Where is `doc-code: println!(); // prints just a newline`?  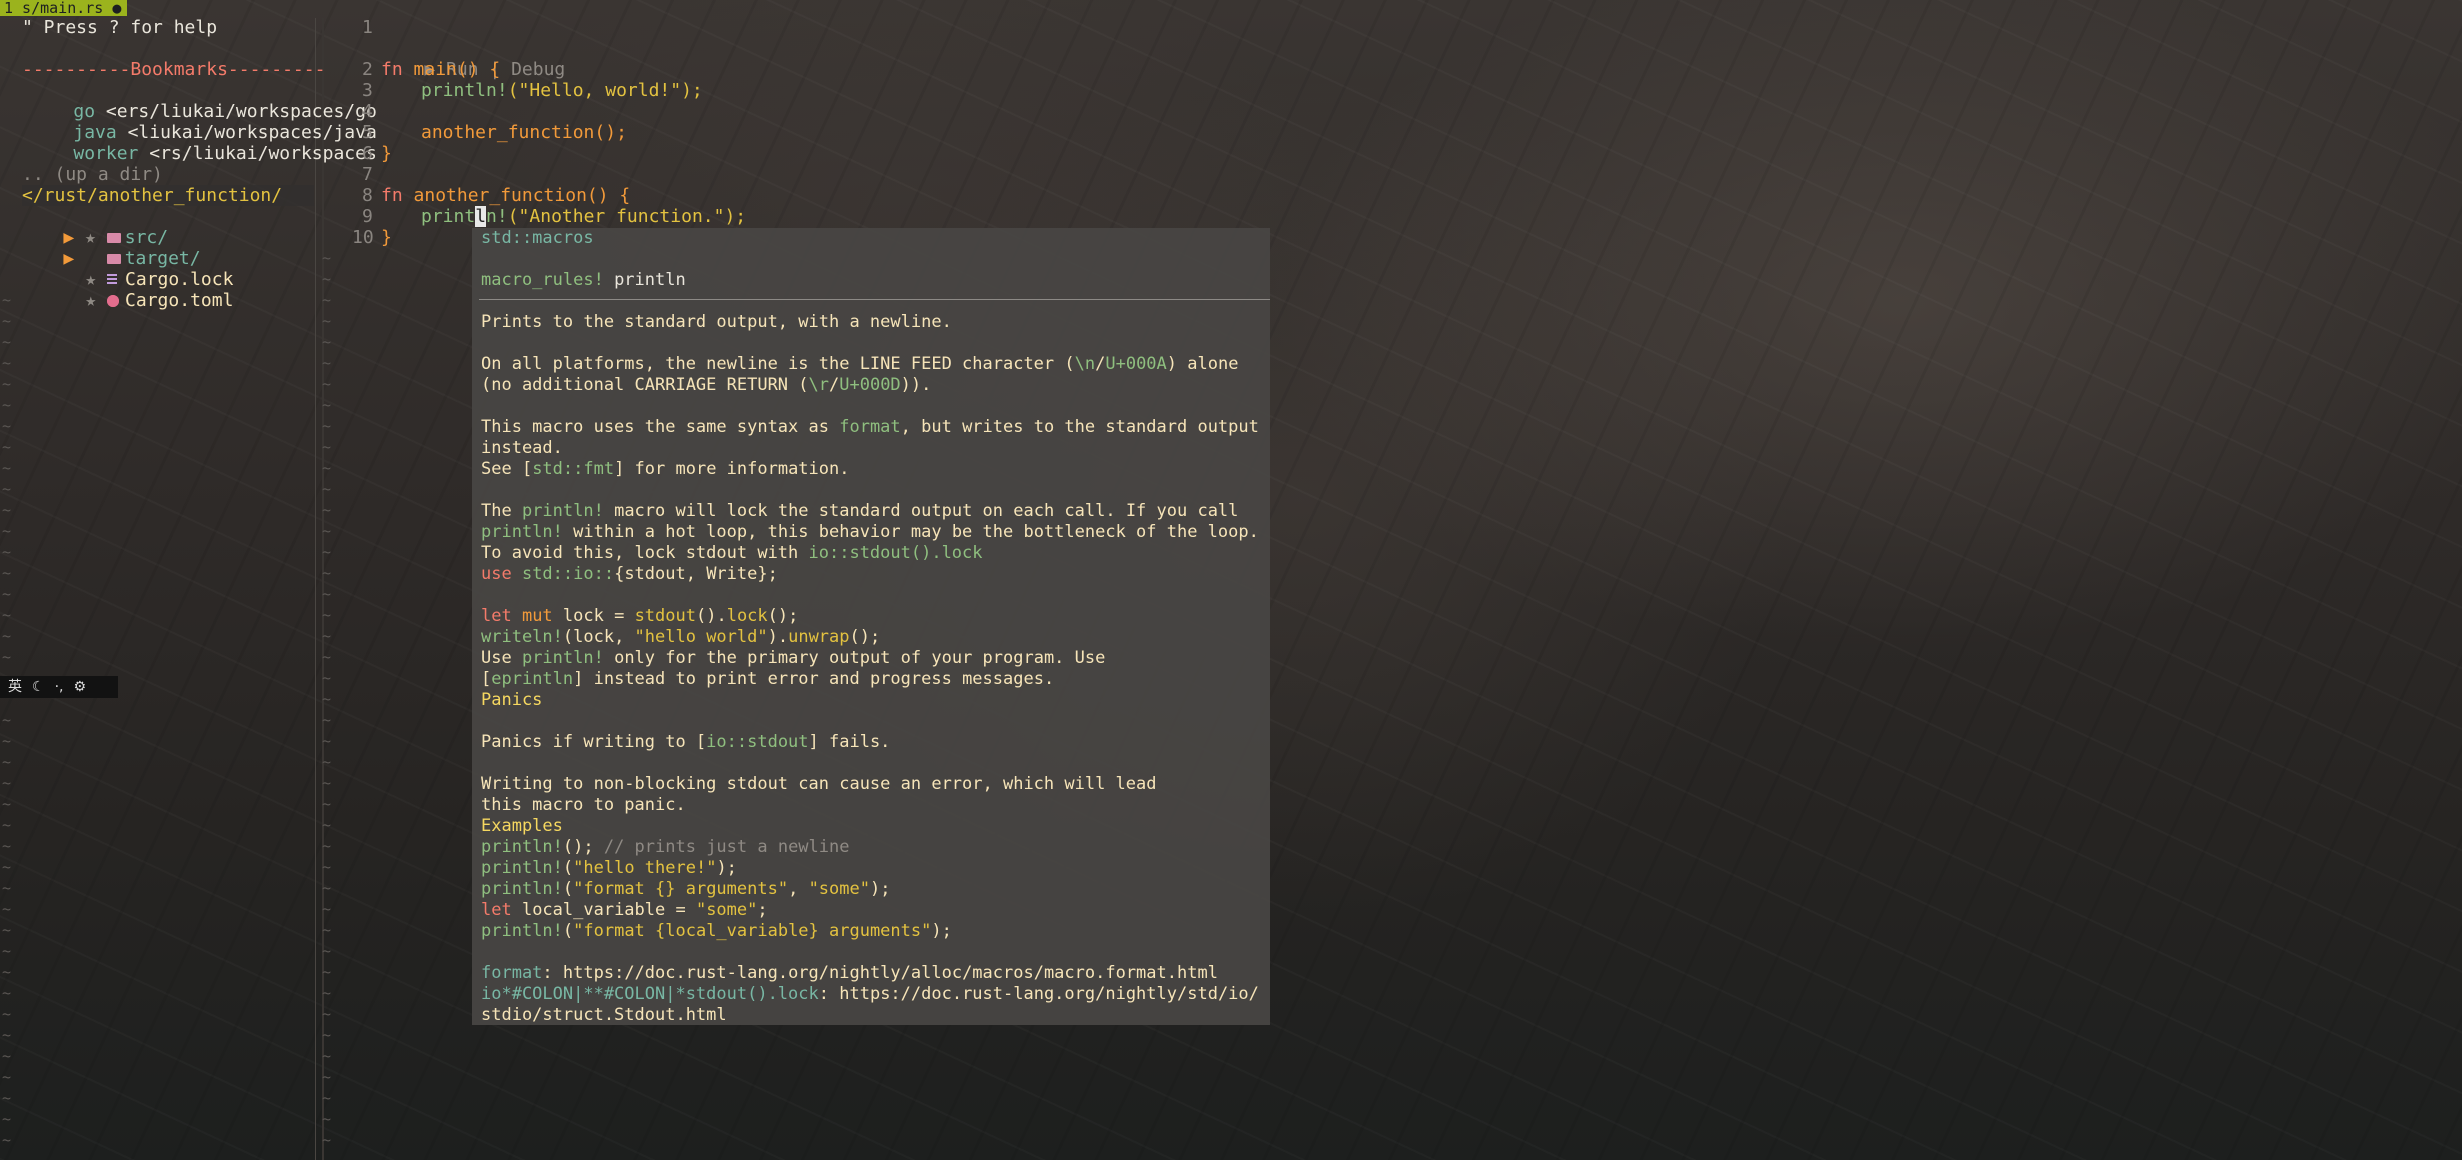
doc-code: println!(); // prints just a newline is located at coordinates (665, 847).